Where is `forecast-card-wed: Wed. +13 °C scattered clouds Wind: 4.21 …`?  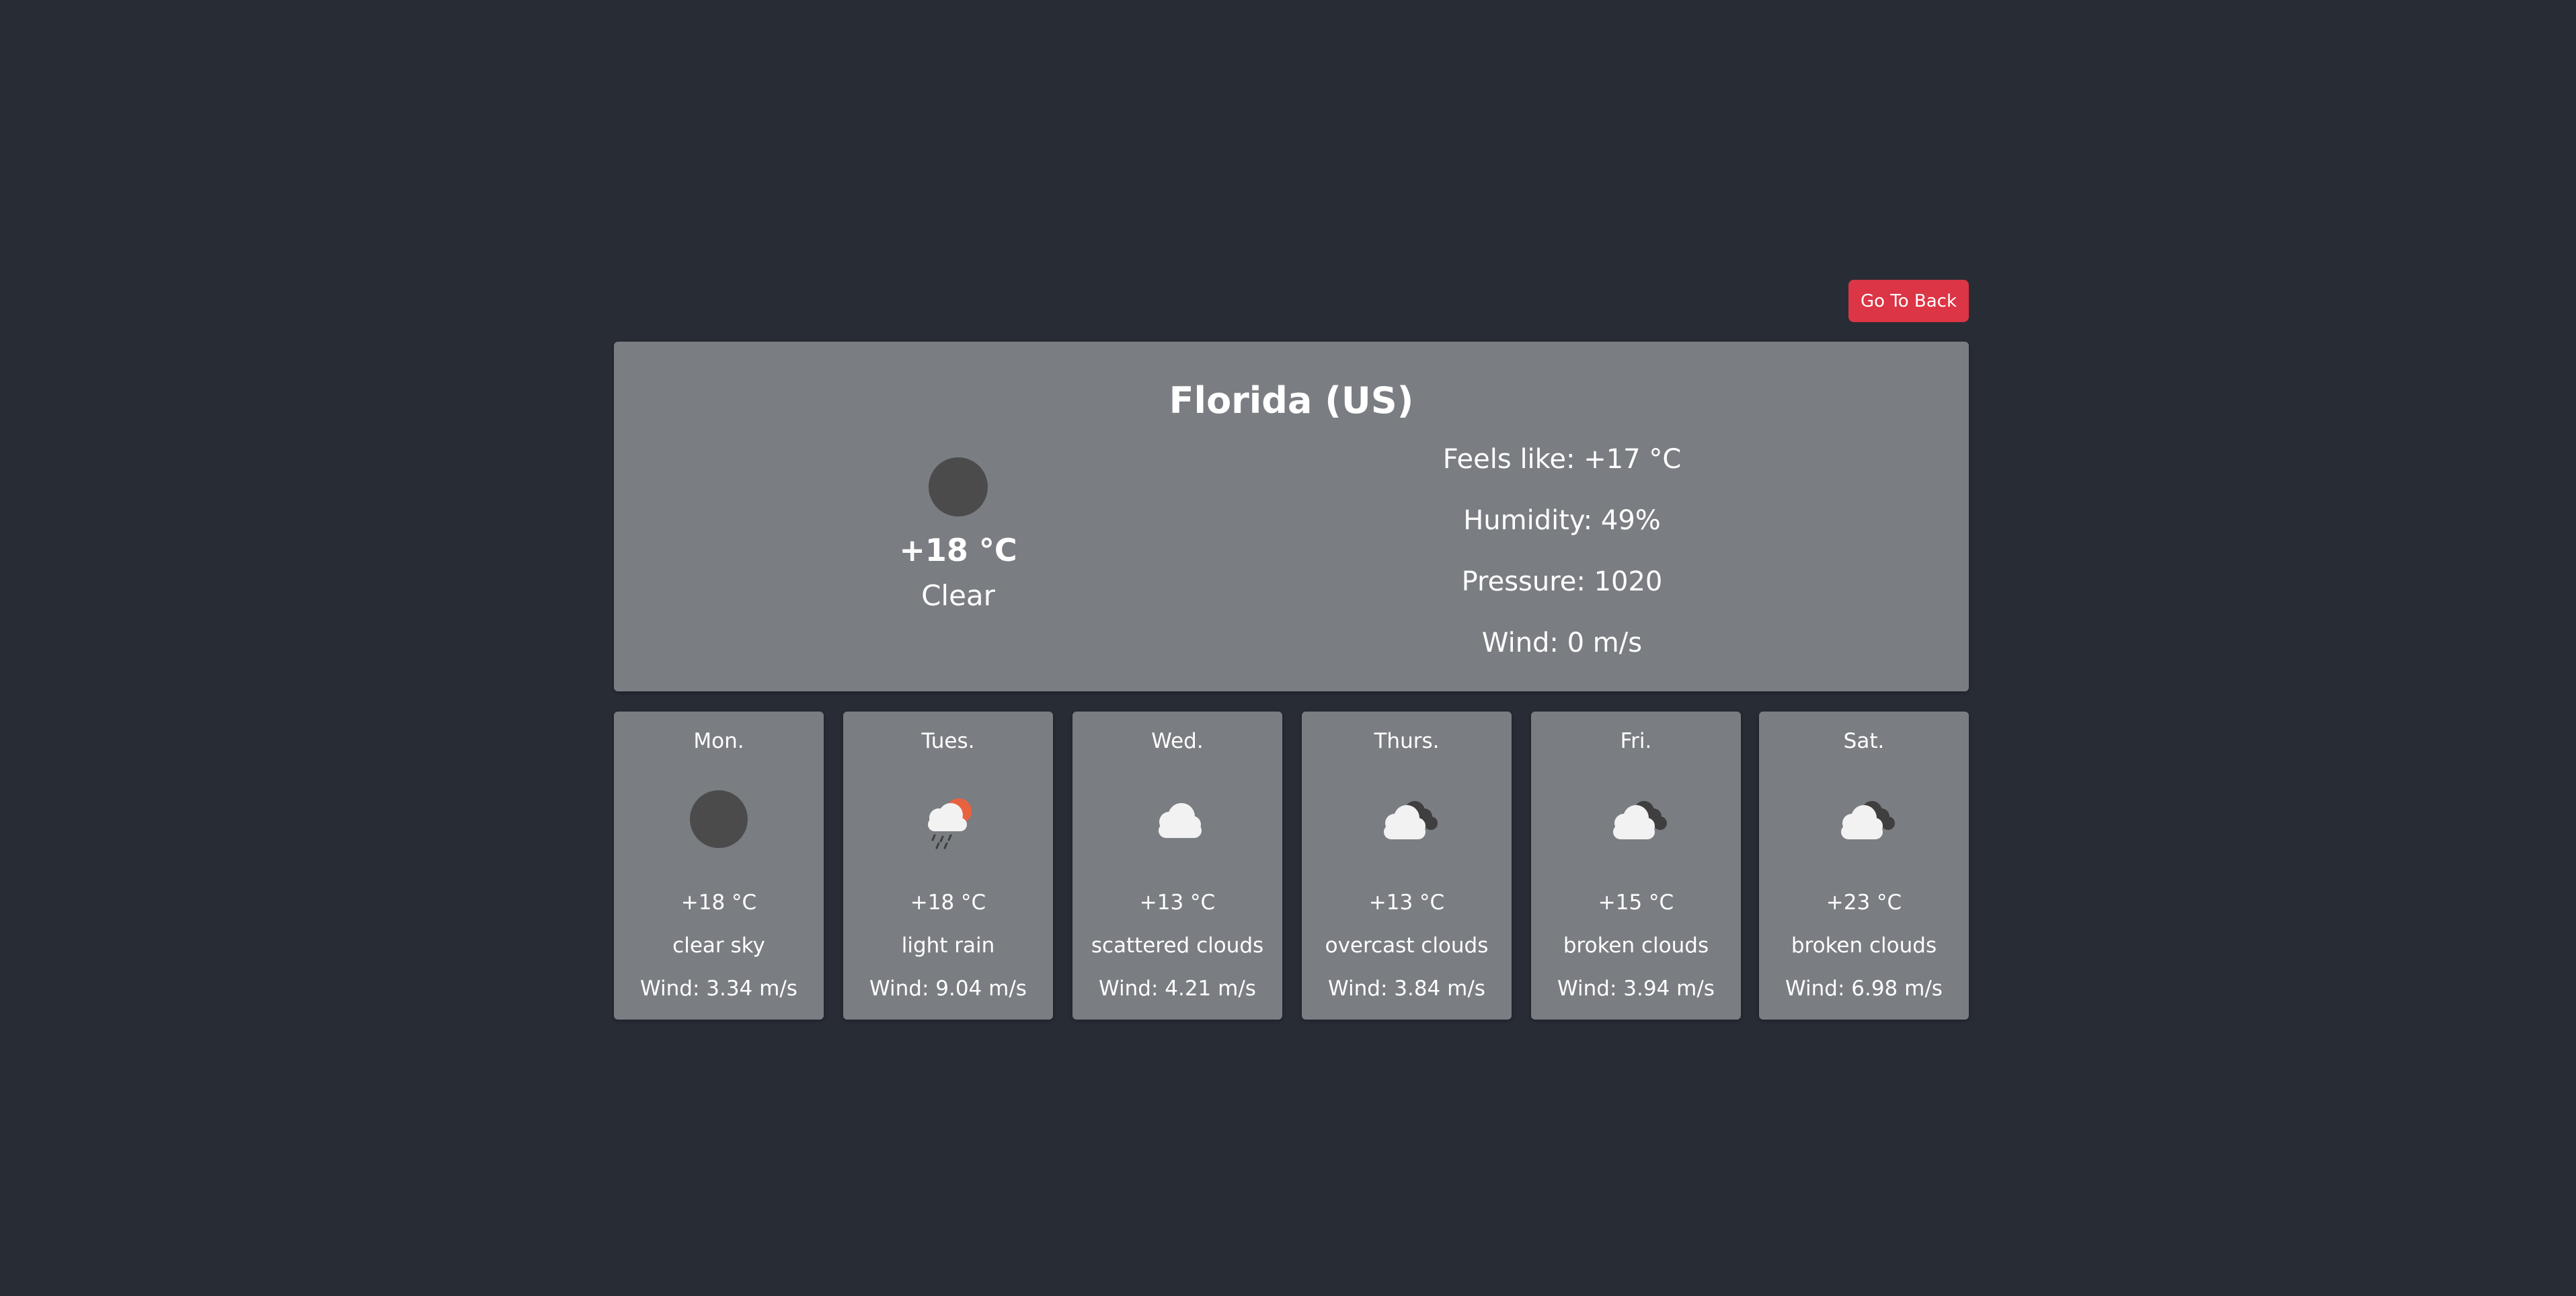 forecast-card-wed: Wed. +13 °C scattered clouds Wind: 4.21 … is located at coordinates (1177, 866).